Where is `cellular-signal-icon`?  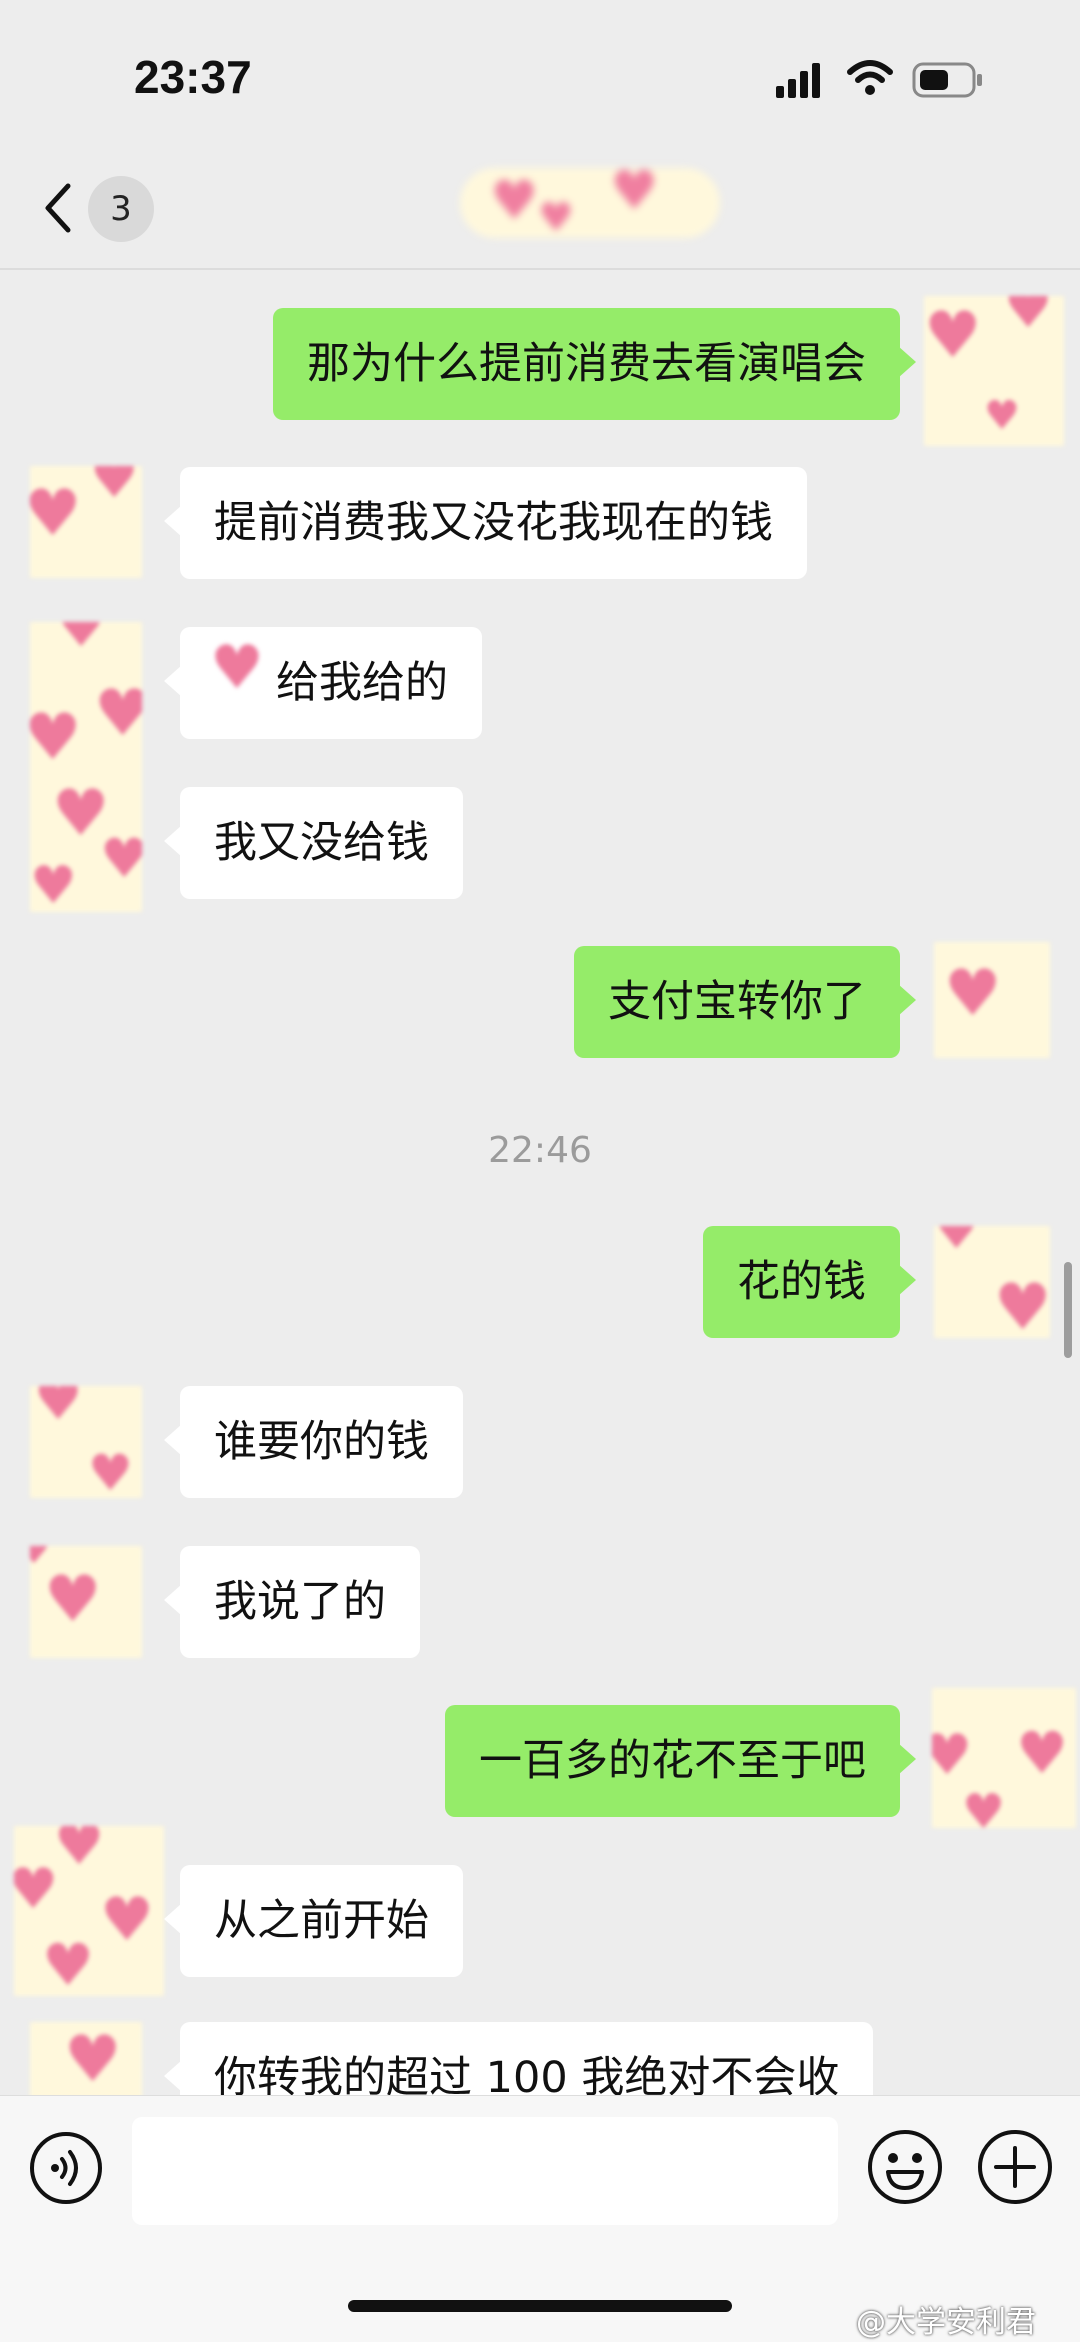 cellular-signal-icon is located at coordinates (798, 80).